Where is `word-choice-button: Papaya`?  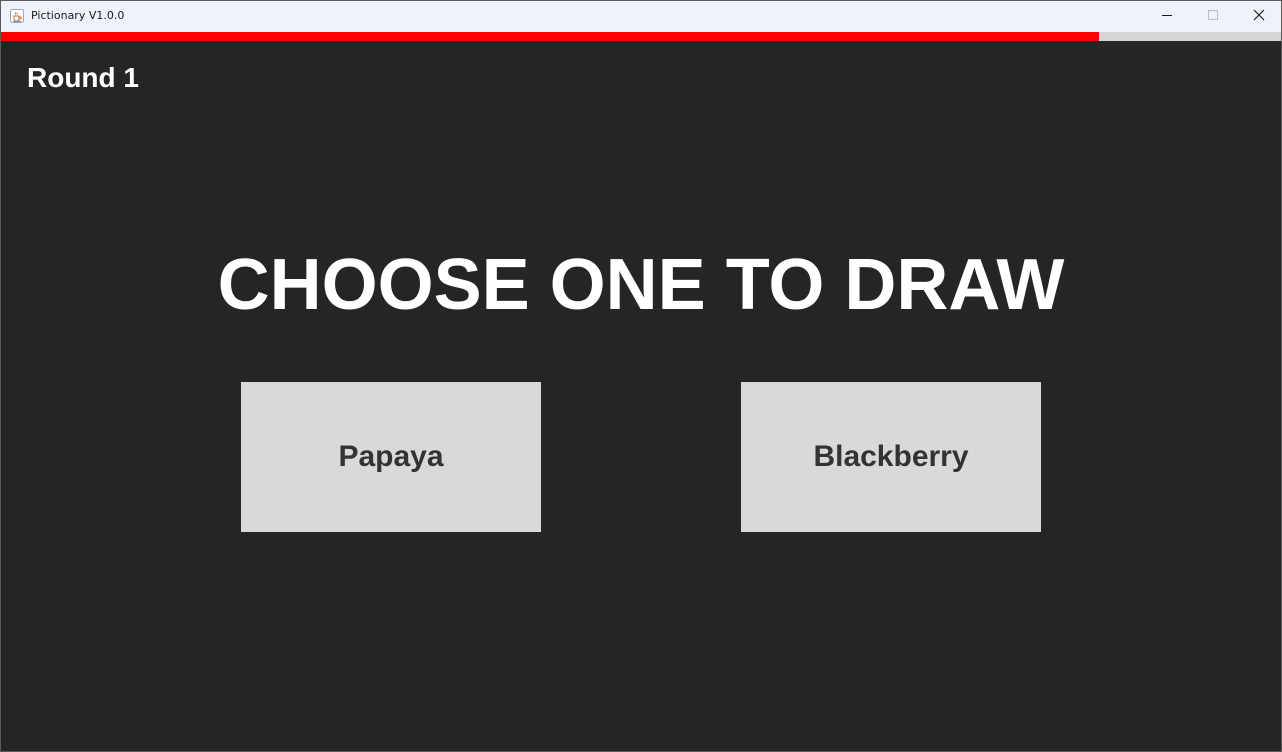
word-choice-button: Papaya is located at coordinates (391, 457).